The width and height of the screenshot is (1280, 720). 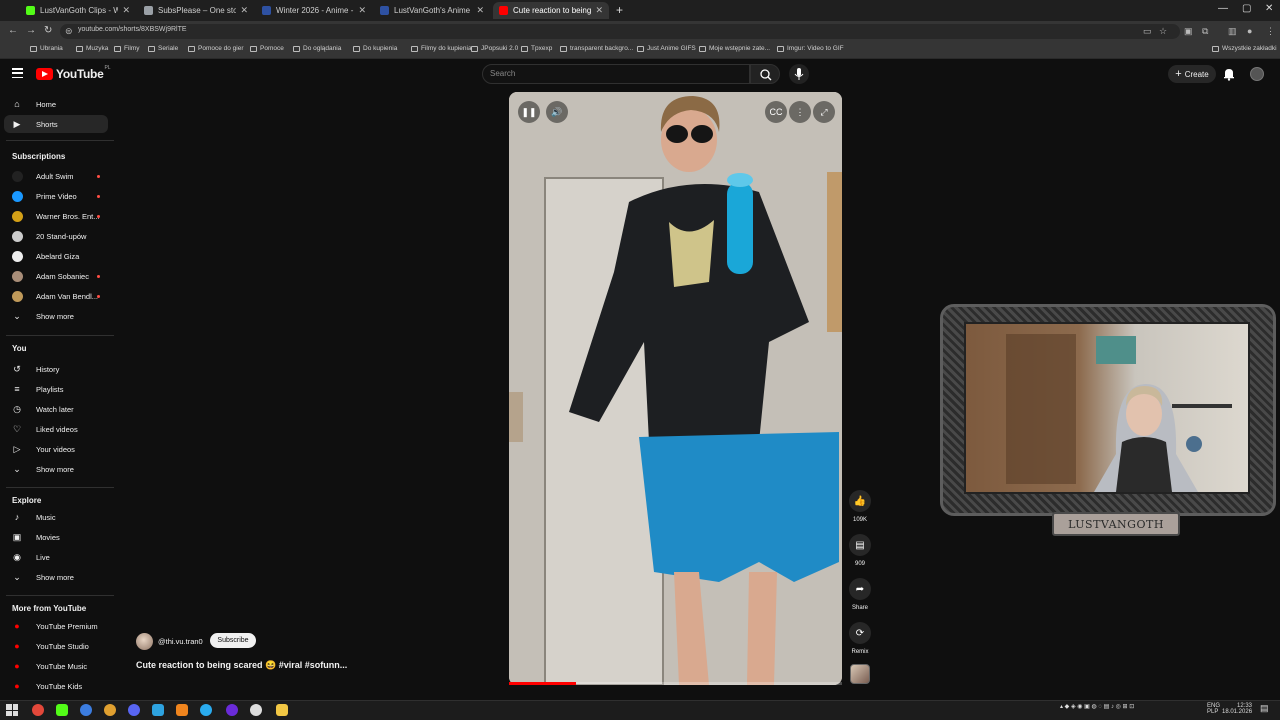 What do you see at coordinates (1147, 31) in the screenshot?
I see `cast-icon: ▭` at bounding box center [1147, 31].